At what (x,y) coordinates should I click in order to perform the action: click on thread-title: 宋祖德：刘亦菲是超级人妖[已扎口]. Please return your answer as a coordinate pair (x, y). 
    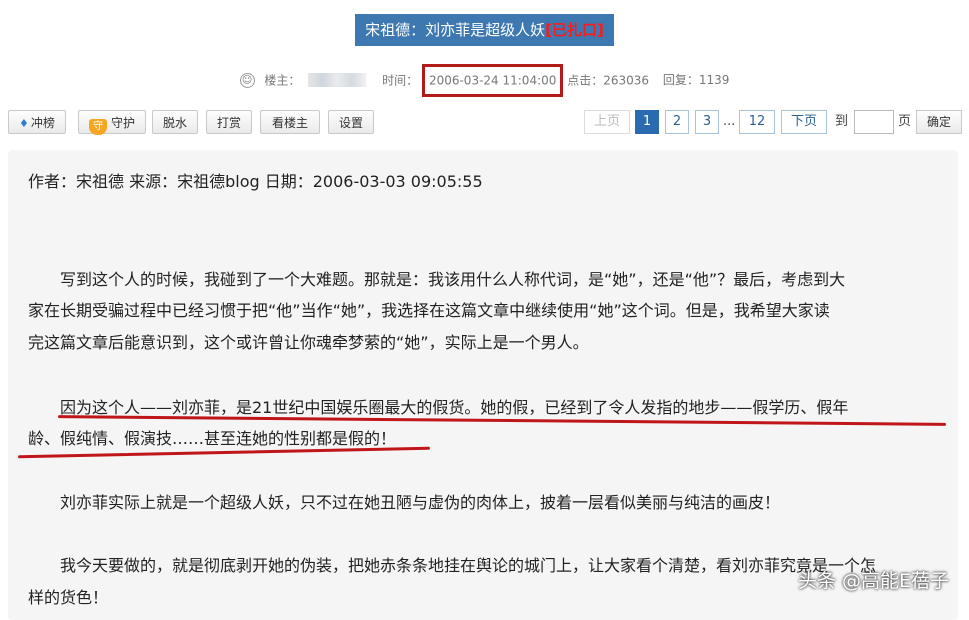
    Looking at the image, I should click on (484, 30).